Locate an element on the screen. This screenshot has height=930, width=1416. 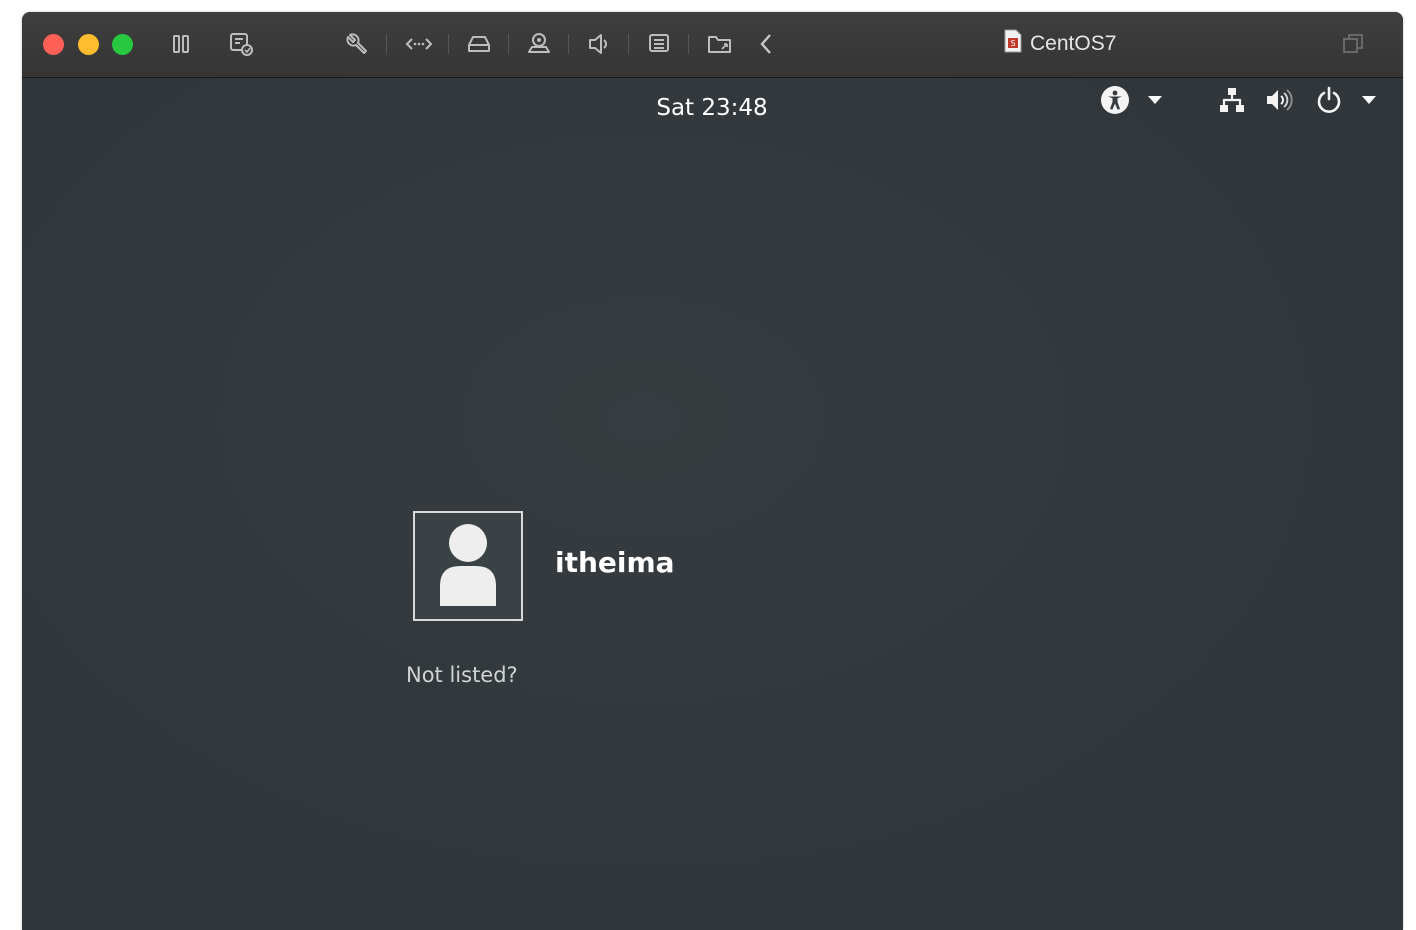
network-arrows-icon is located at coordinates (419, 44).